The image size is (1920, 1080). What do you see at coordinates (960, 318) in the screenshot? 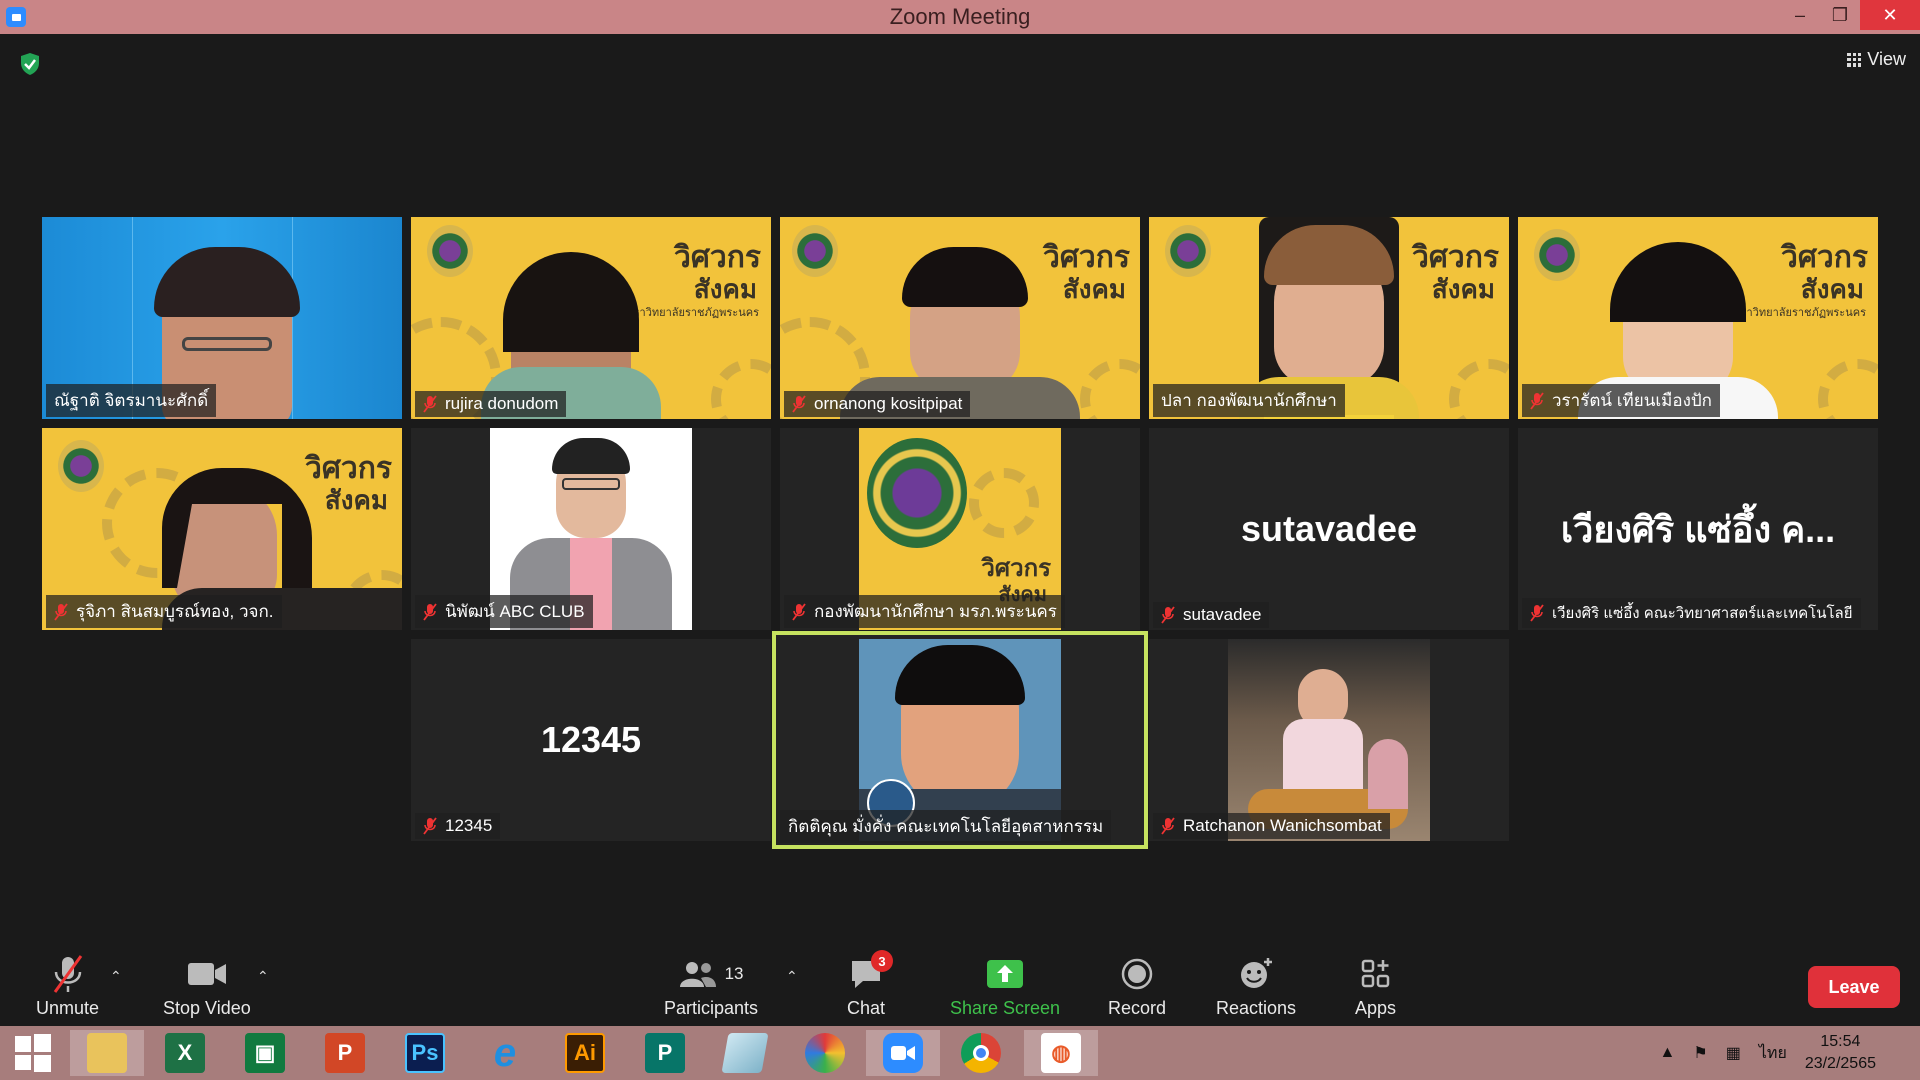
I see `participant-tile: วิศวกร สังคม ornanong kositpipat` at bounding box center [960, 318].